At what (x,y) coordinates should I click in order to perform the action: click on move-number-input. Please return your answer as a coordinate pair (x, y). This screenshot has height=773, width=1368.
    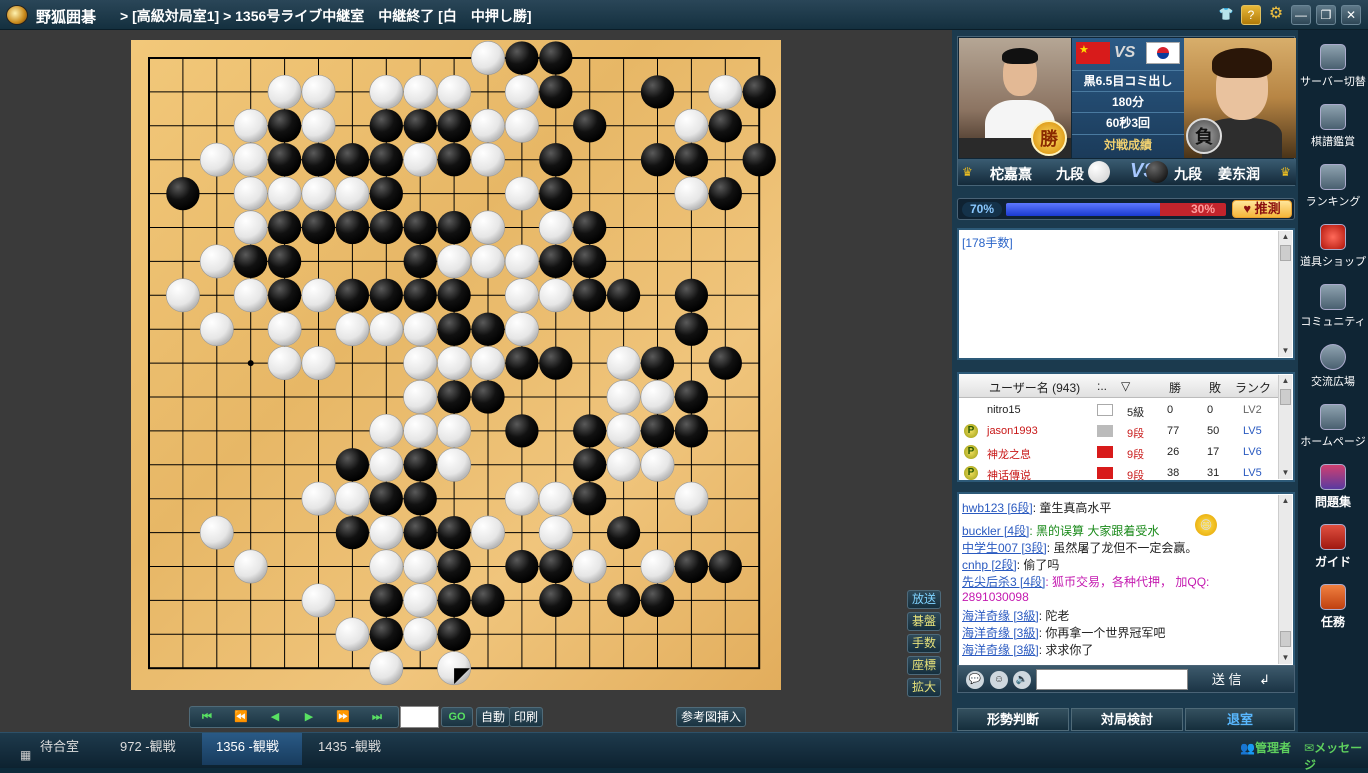
    Looking at the image, I should click on (419, 717).